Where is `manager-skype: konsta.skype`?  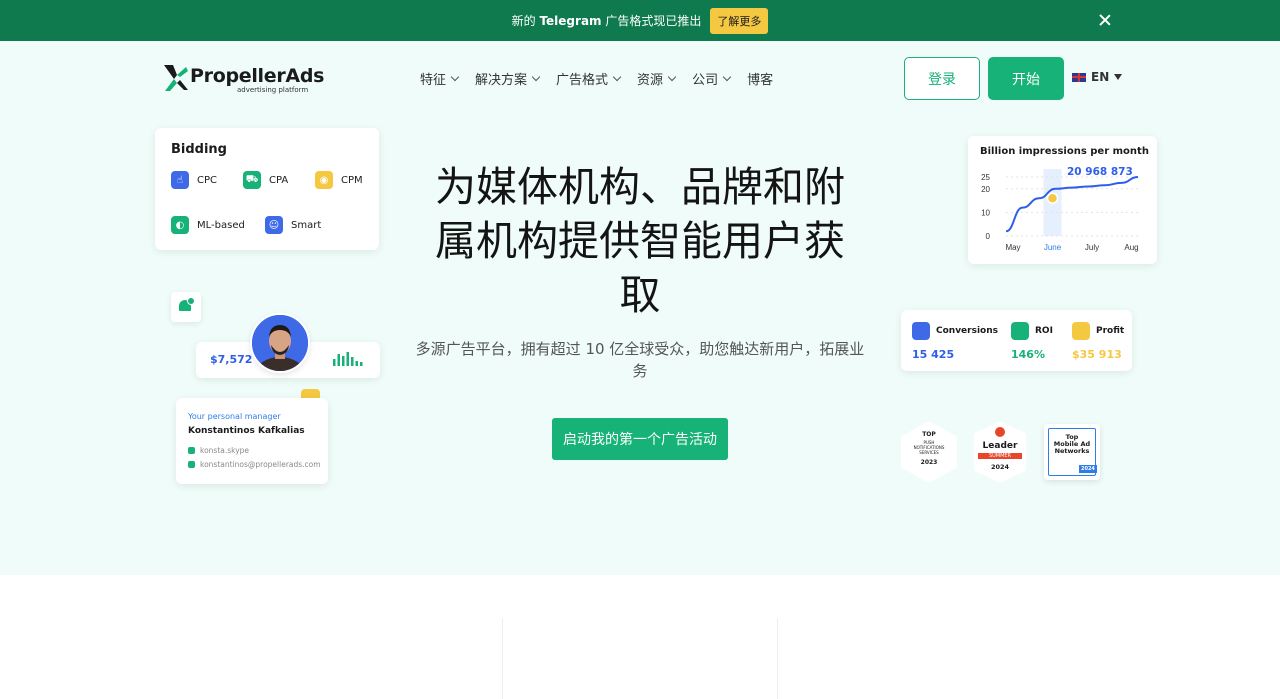 manager-skype: konsta.skype is located at coordinates (218, 450).